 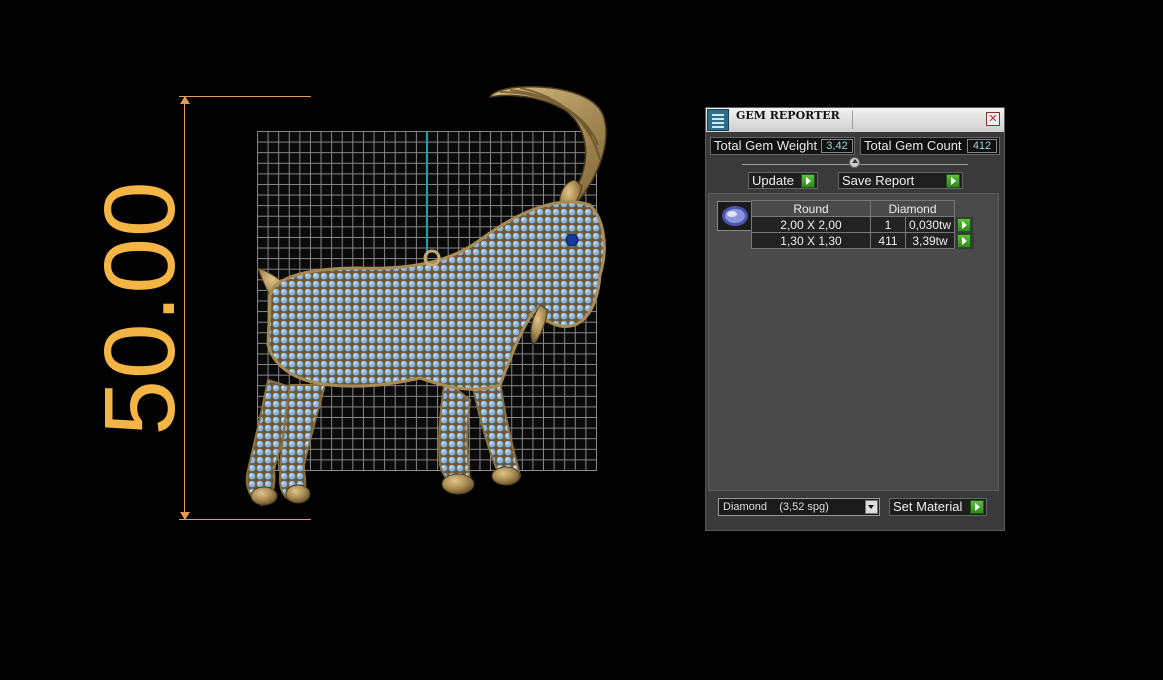 What do you see at coordinates (788, 115) in the screenshot?
I see `panel-title: GEM REPORTER` at bounding box center [788, 115].